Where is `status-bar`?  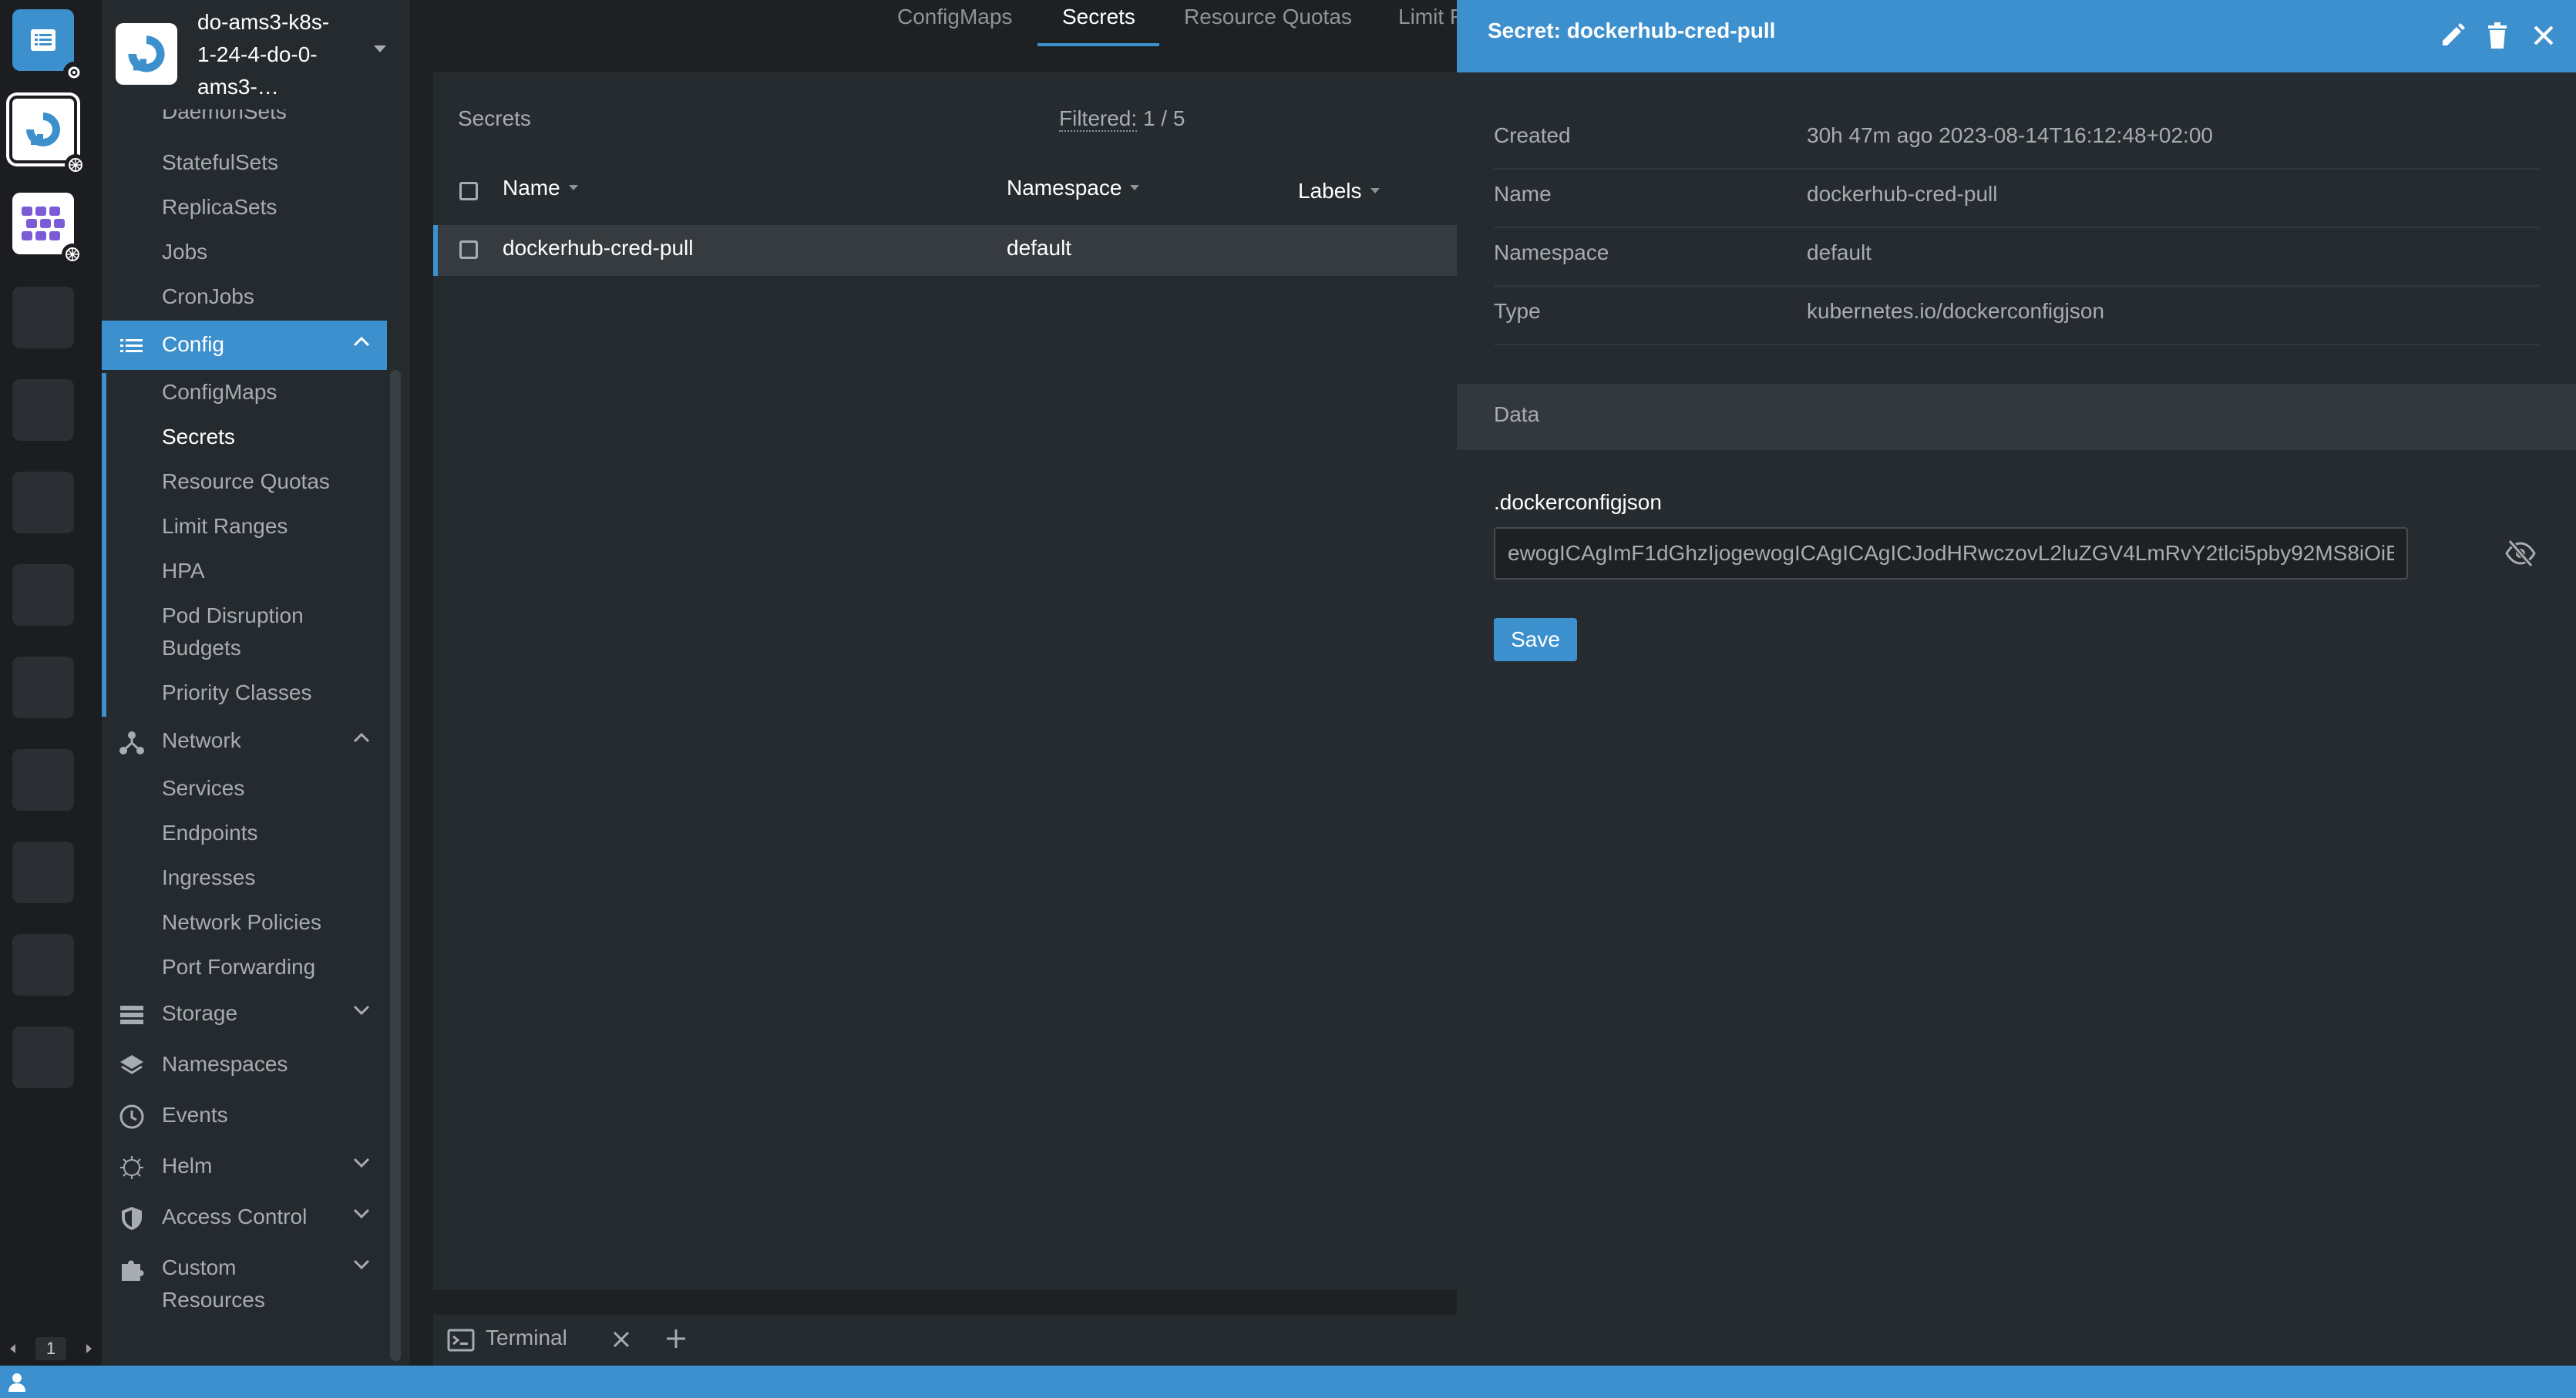
status-bar is located at coordinates (1288, 1382).